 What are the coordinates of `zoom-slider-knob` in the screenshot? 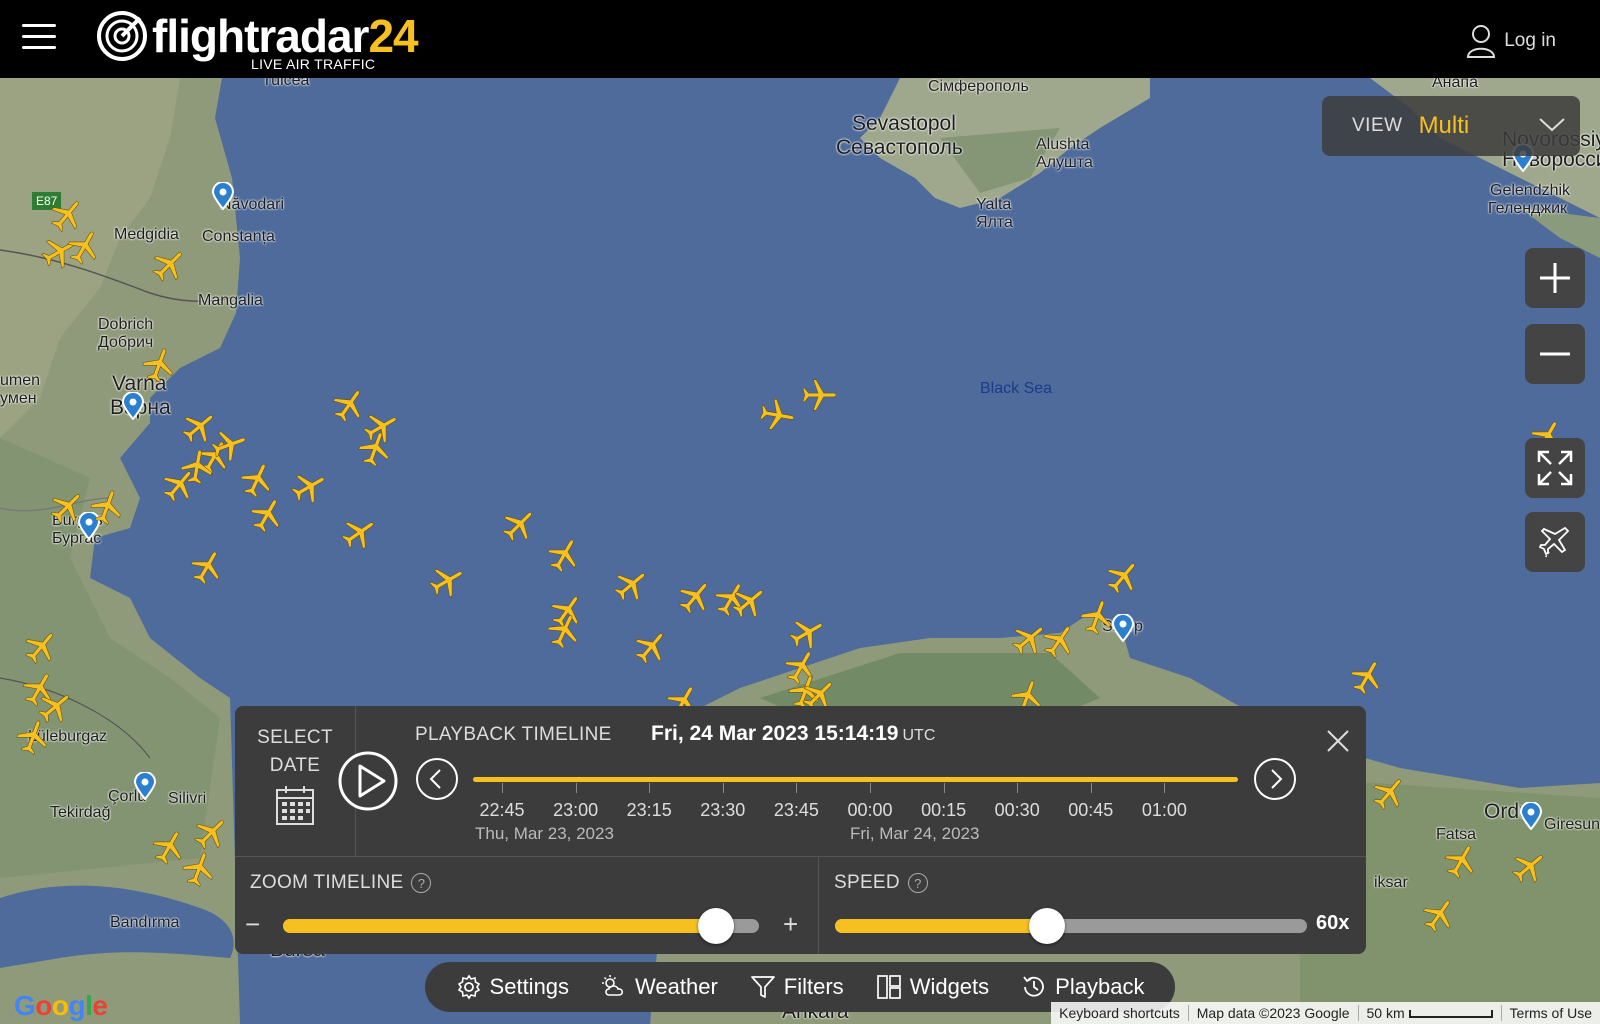 It's located at (716, 926).